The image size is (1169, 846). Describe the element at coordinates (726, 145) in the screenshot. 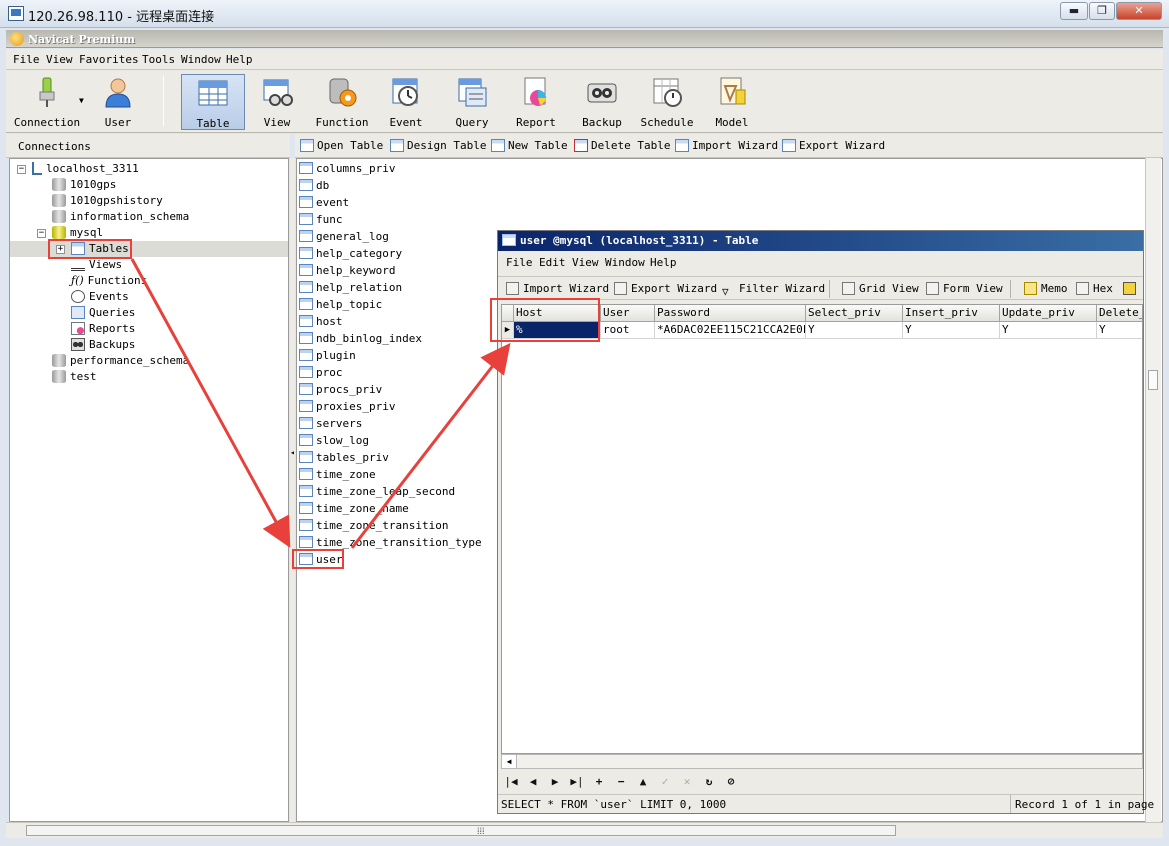

I see `import-wizard-button: Import Wizard` at that location.